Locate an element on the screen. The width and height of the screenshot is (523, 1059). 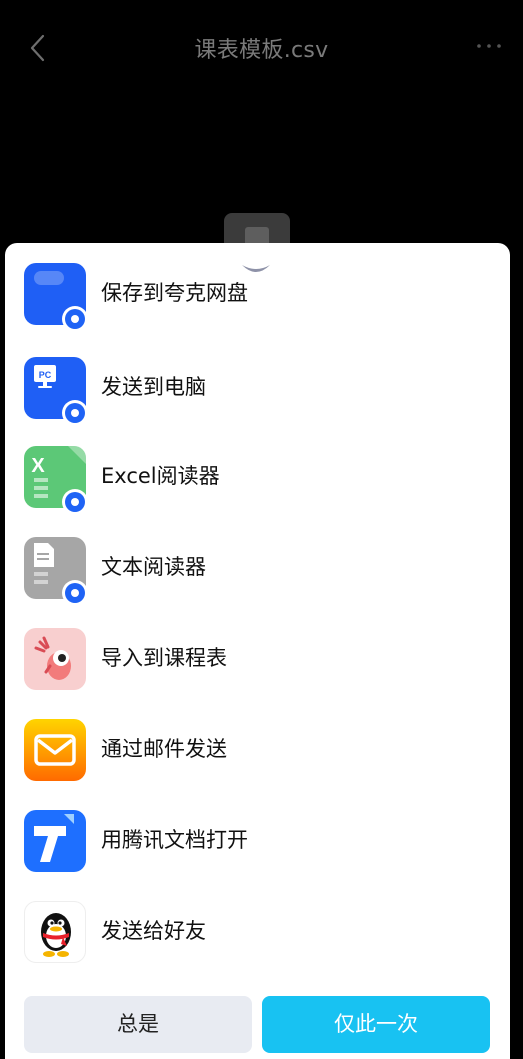
list-item-send-pc: PC 发送到电脑 is located at coordinates (257, 401).